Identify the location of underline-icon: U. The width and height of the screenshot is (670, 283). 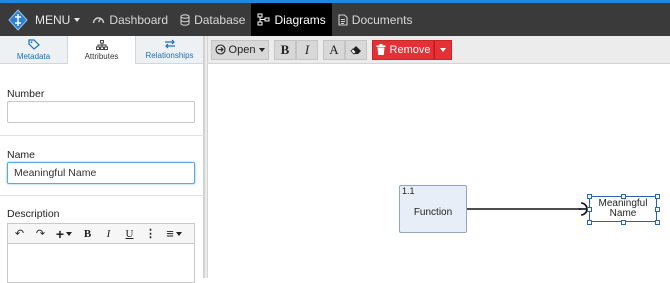
(129, 234).